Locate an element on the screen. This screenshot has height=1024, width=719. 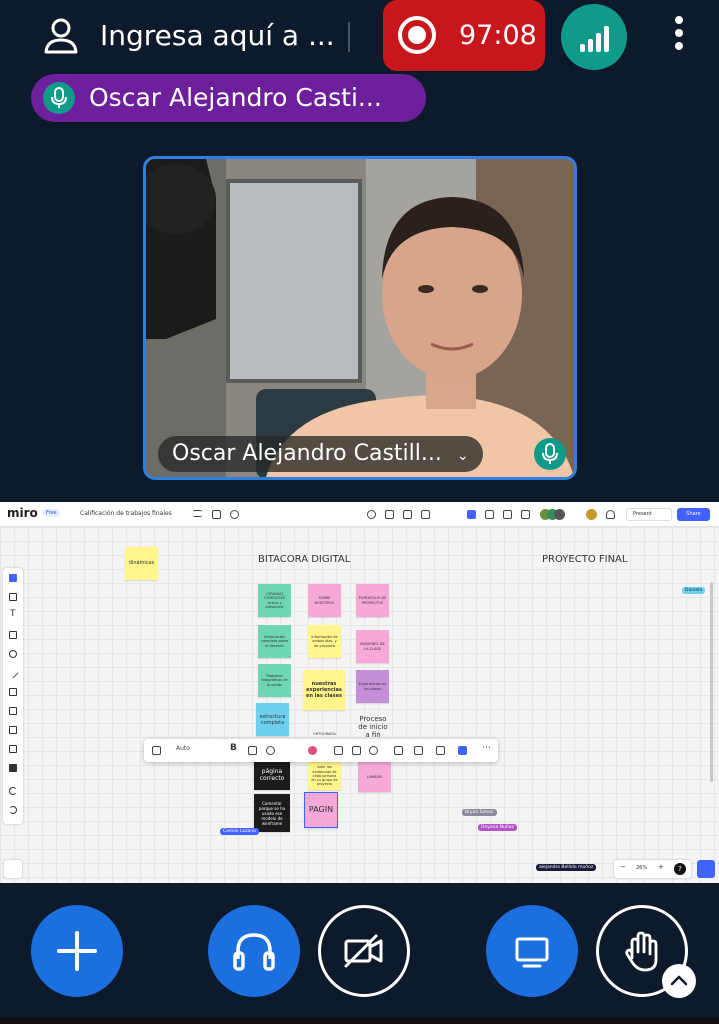
sticky-note: Registros fotográficos de la sesión is located at coordinates (274, 680).